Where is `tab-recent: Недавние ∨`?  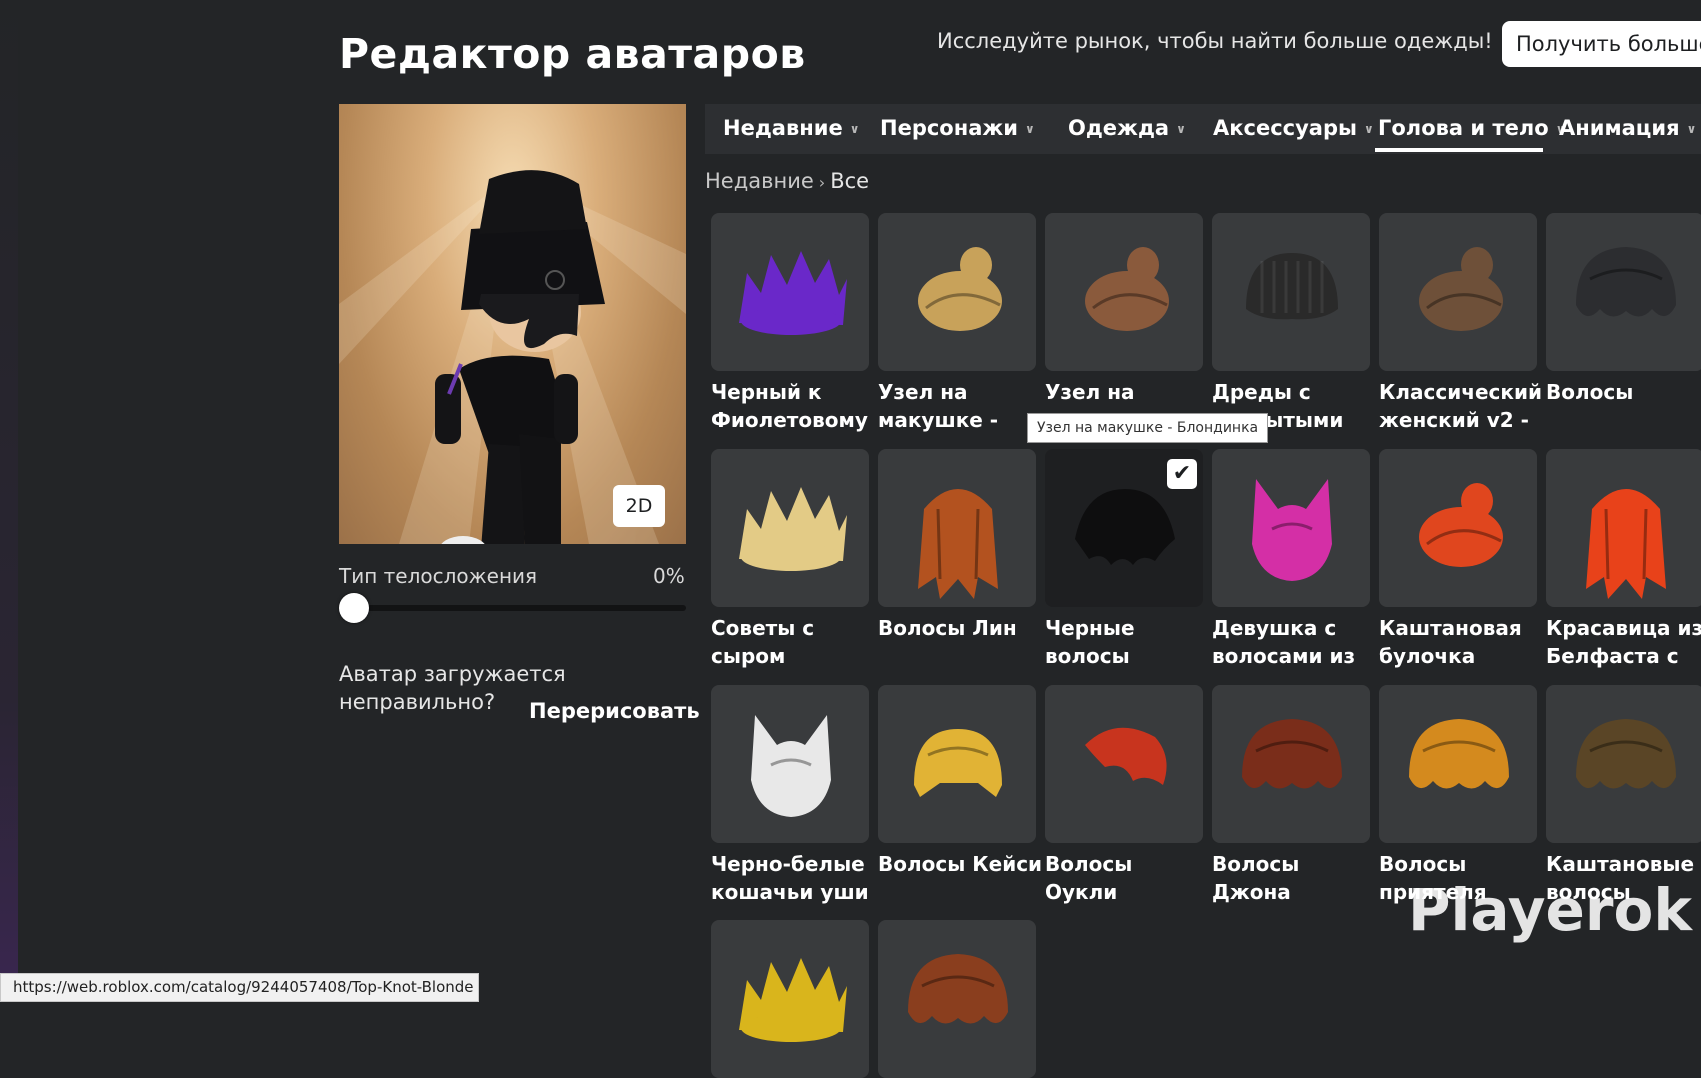 tab-recent: Недавние ∨ is located at coordinates (791, 129).